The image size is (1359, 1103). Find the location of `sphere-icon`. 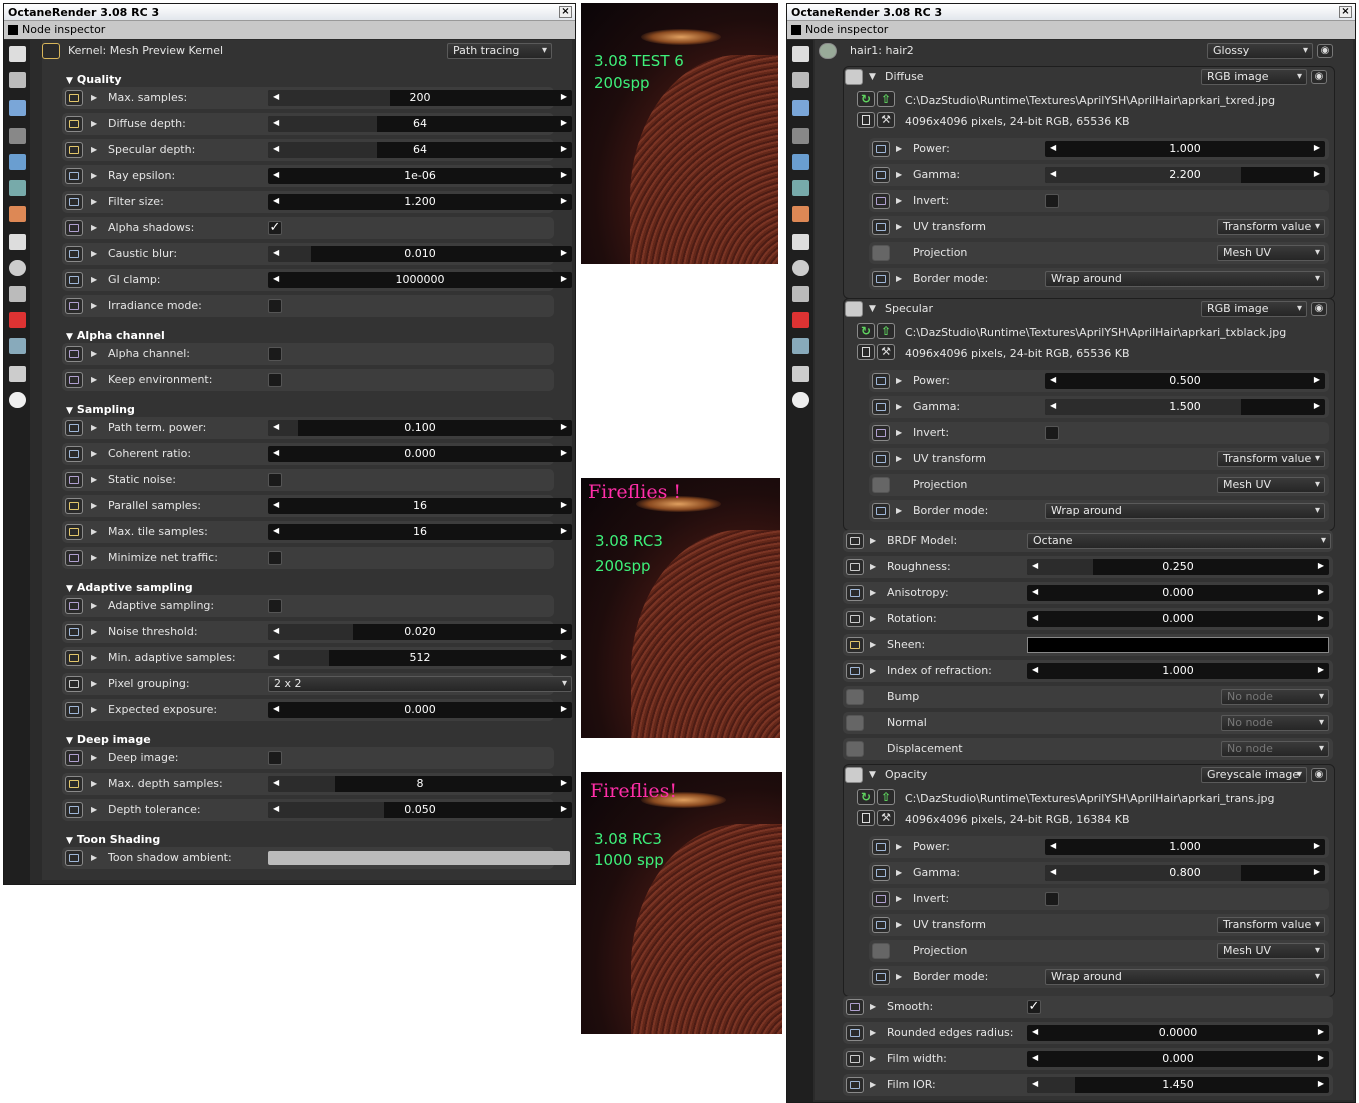

sphere-icon is located at coordinates (828, 51).